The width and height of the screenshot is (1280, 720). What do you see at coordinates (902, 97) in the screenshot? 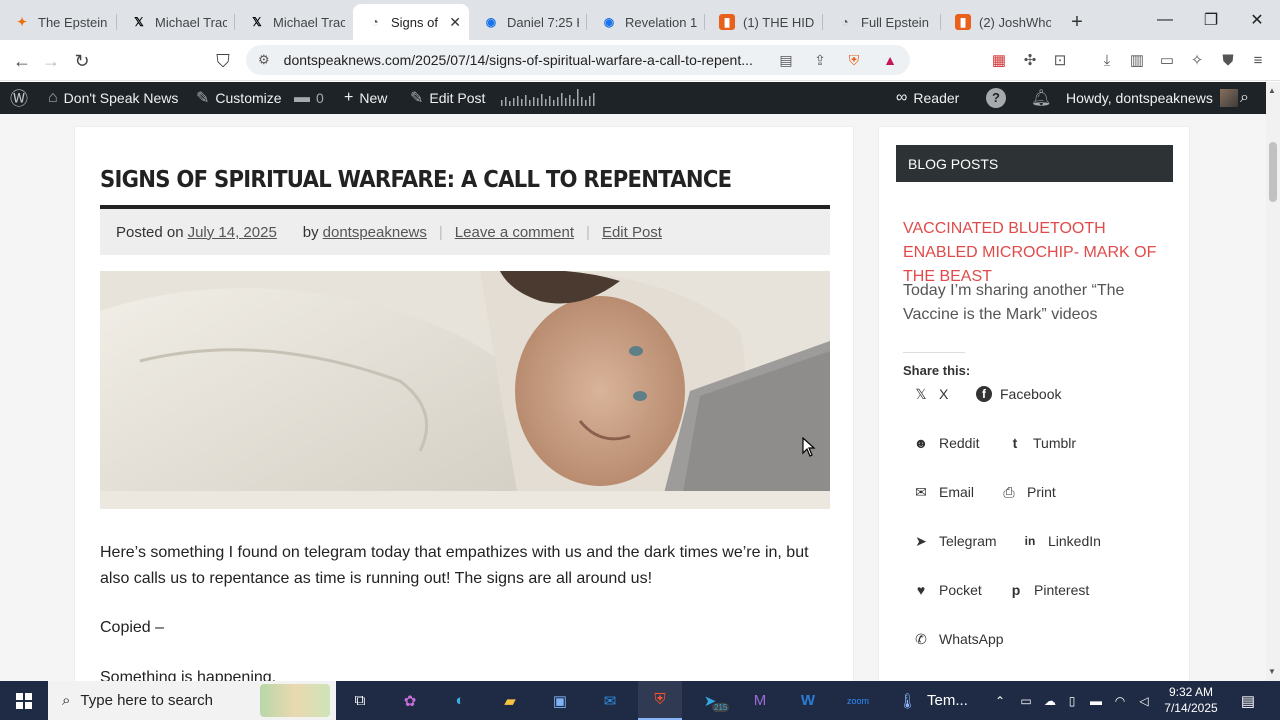
I see `reader-glasses-icon: ∞` at bounding box center [902, 97].